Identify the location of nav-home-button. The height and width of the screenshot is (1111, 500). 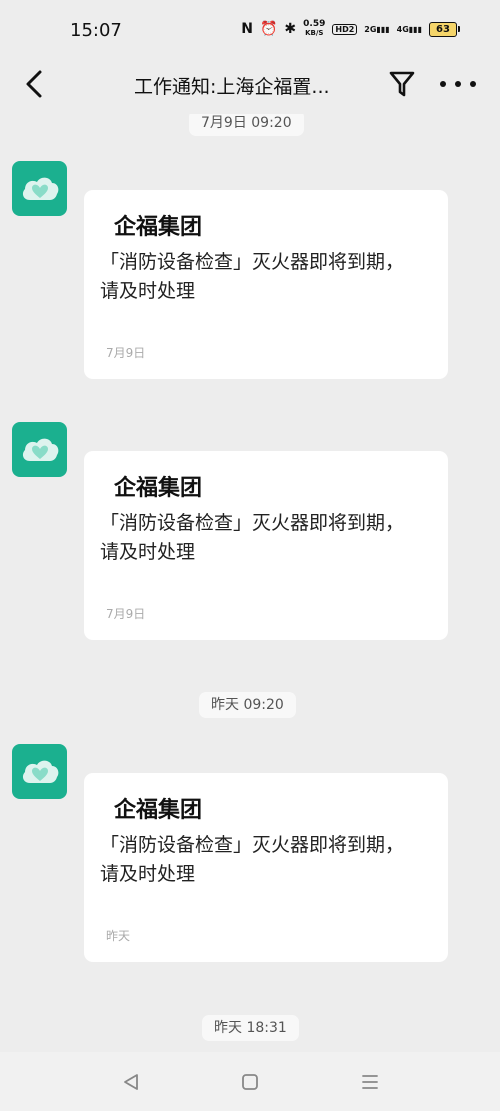
(250, 1082).